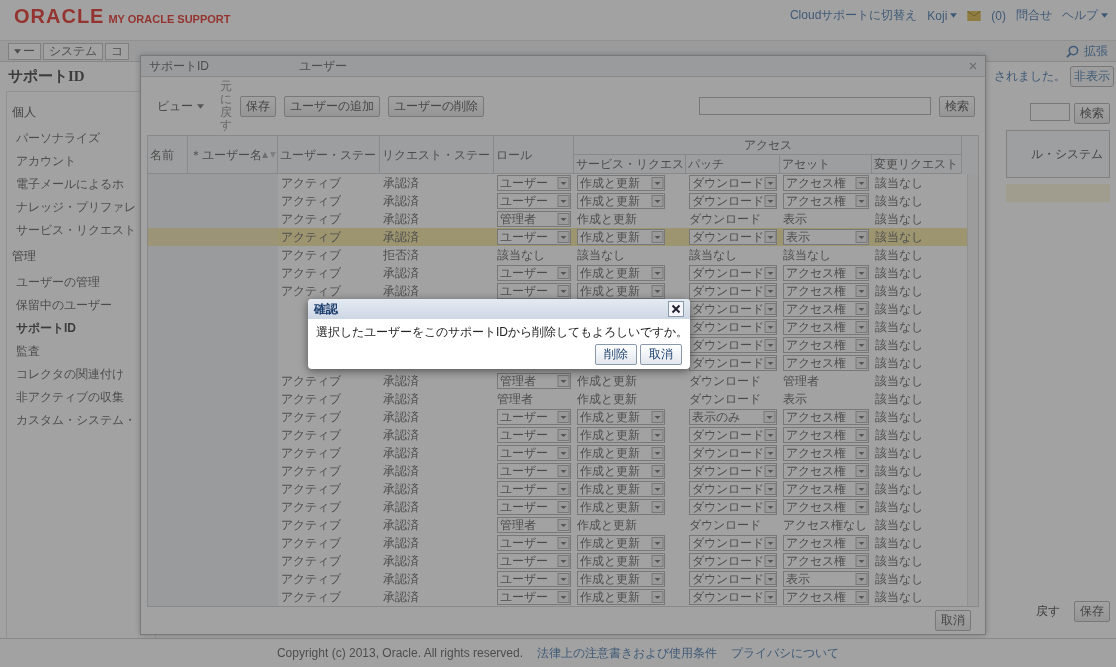 This screenshot has width=1116, height=667. I want to click on sidebar-item: 監査, so click(23, 351).